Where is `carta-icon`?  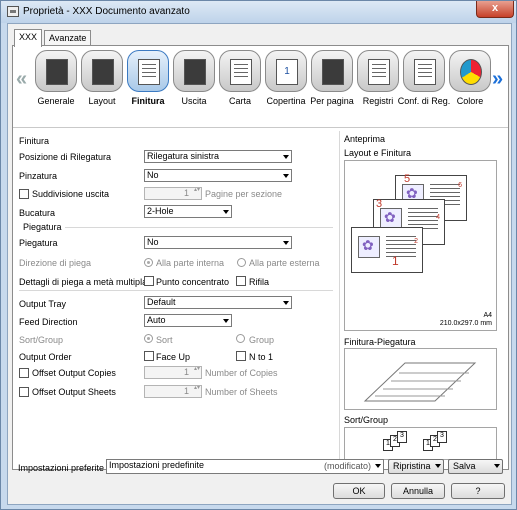
carta-icon is located at coordinates (241, 72).